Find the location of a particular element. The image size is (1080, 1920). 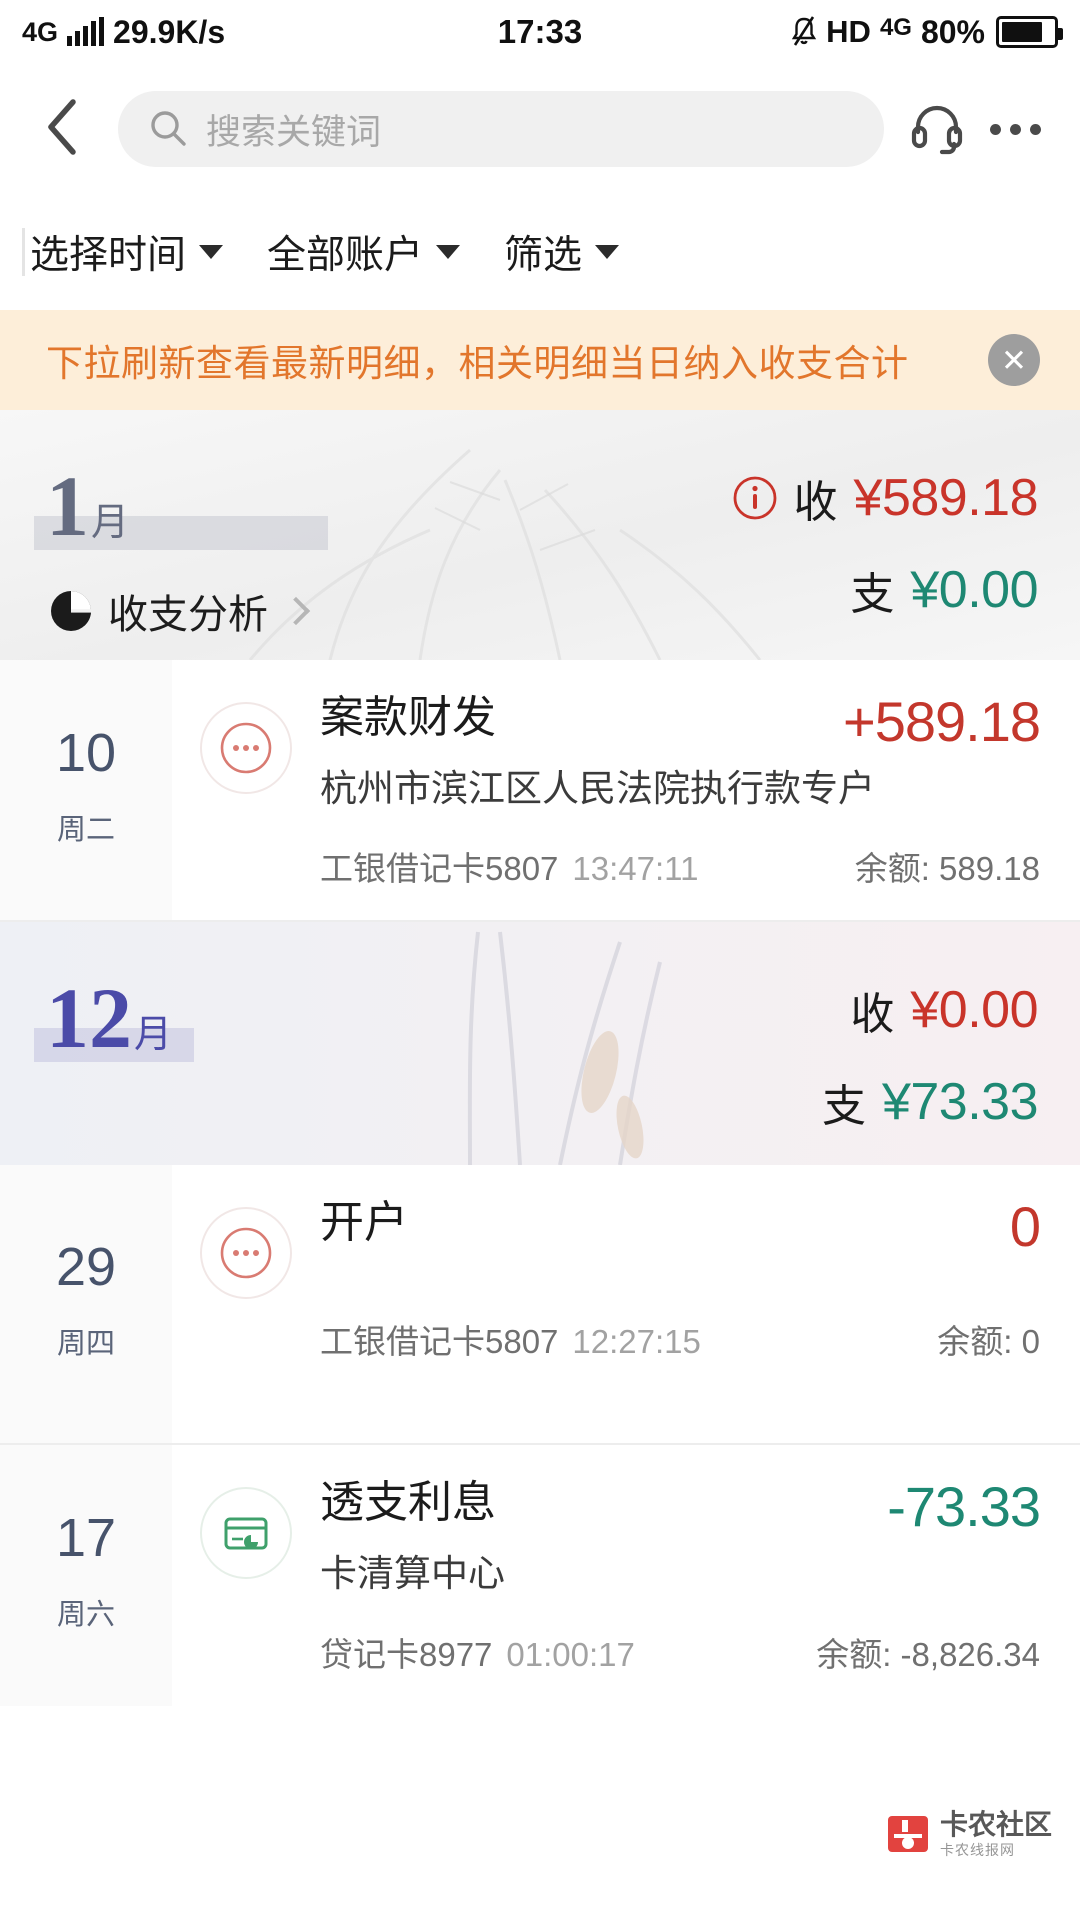

transaction-title: 开户 is located at coordinates (364, 1223).